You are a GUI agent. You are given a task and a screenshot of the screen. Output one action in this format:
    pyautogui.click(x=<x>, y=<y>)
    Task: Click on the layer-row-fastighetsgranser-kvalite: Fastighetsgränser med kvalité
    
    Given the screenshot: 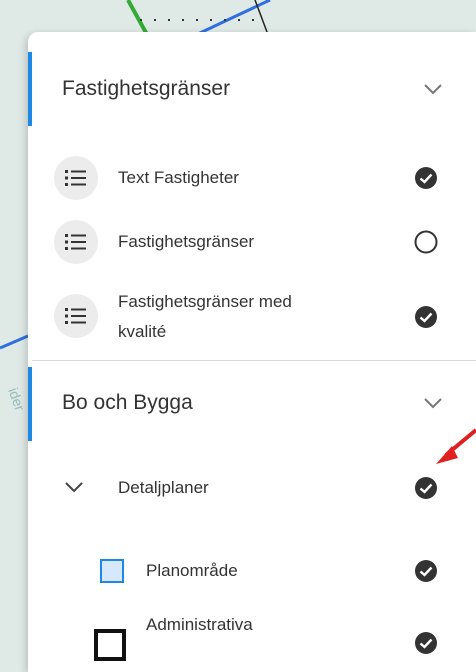 What is the action you would take?
    pyautogui.click(x=252, y=317)
    